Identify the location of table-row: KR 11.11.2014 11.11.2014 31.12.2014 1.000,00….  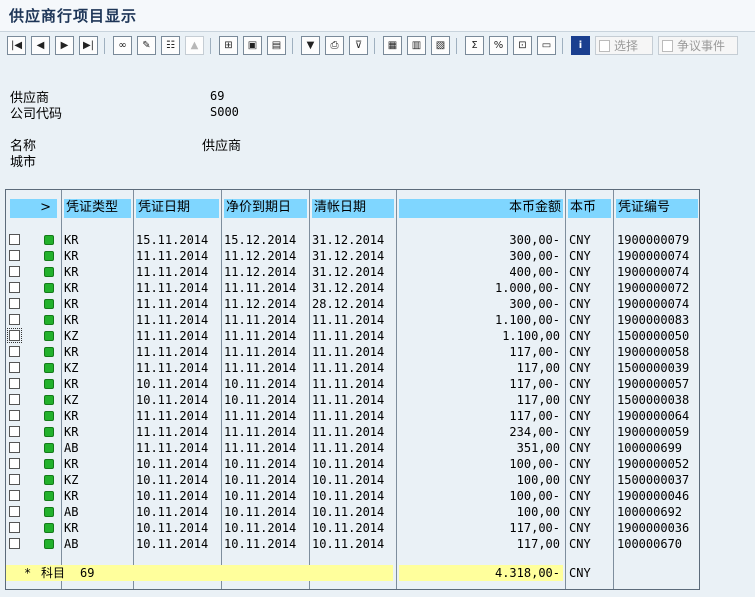
(352, 288).